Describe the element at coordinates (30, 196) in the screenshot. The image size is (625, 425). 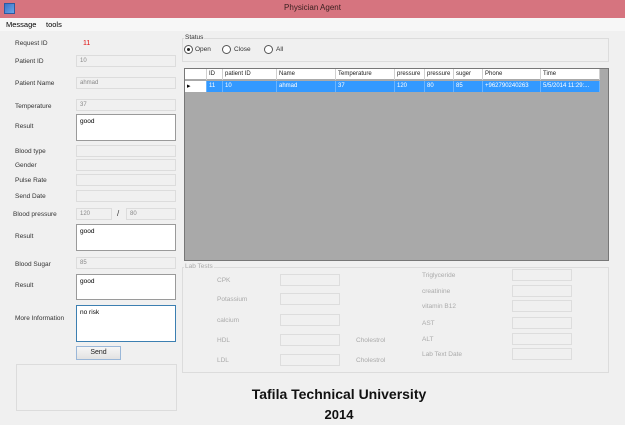
I see `send-date-label: Send Date` at that location.